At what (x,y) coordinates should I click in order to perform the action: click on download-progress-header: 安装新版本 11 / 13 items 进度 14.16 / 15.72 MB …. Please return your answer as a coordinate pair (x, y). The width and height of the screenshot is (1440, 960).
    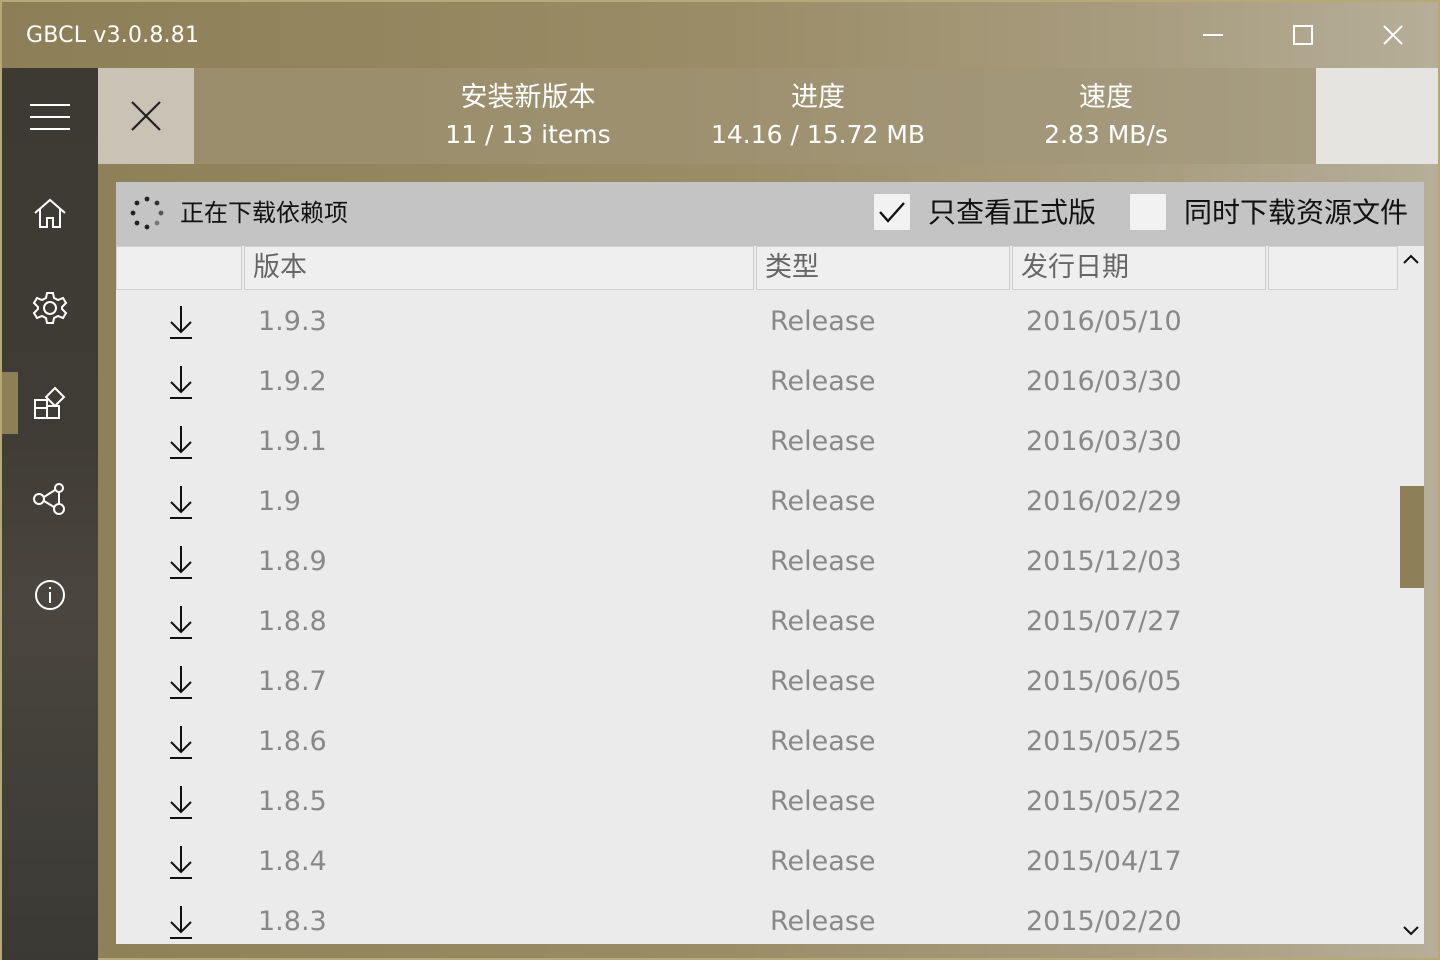
    Looking at the image, I should click on (768, 116).